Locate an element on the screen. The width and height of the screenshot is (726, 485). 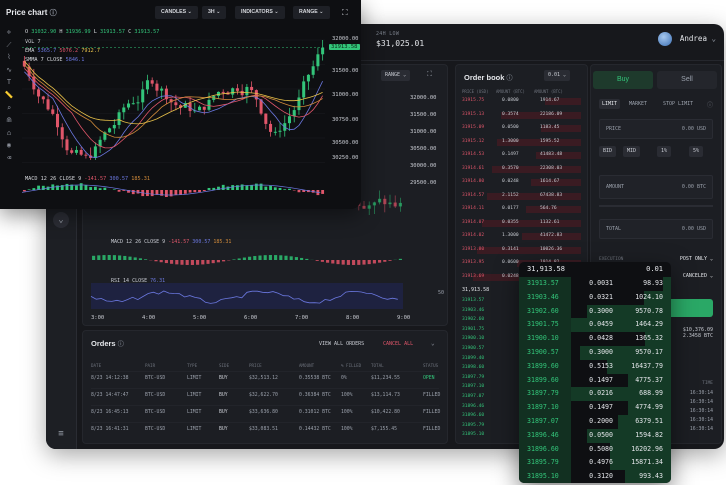
ask-cell: 0.0800 is located at coordinates (510, 100).